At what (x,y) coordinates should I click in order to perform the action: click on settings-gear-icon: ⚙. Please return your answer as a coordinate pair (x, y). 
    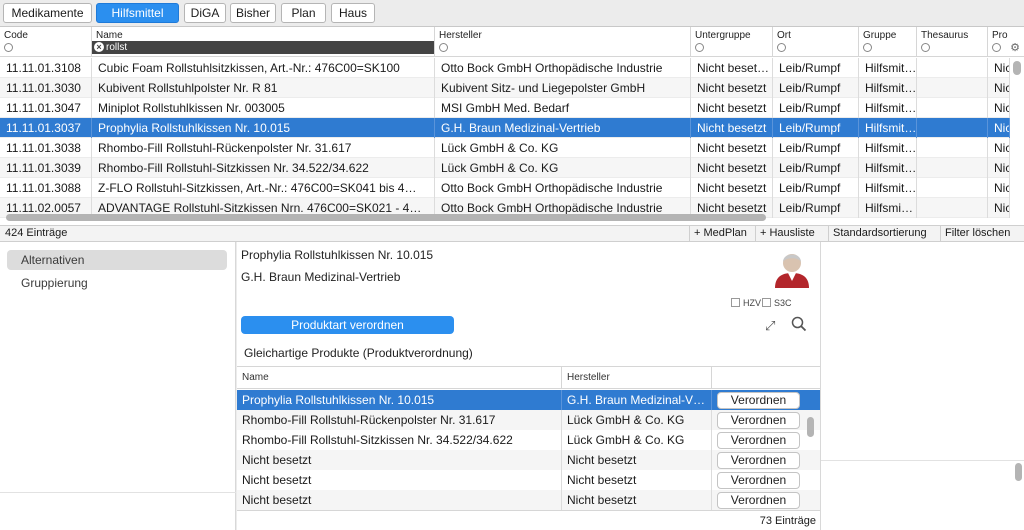
    Looking at the image, I should click on (1015, 47).